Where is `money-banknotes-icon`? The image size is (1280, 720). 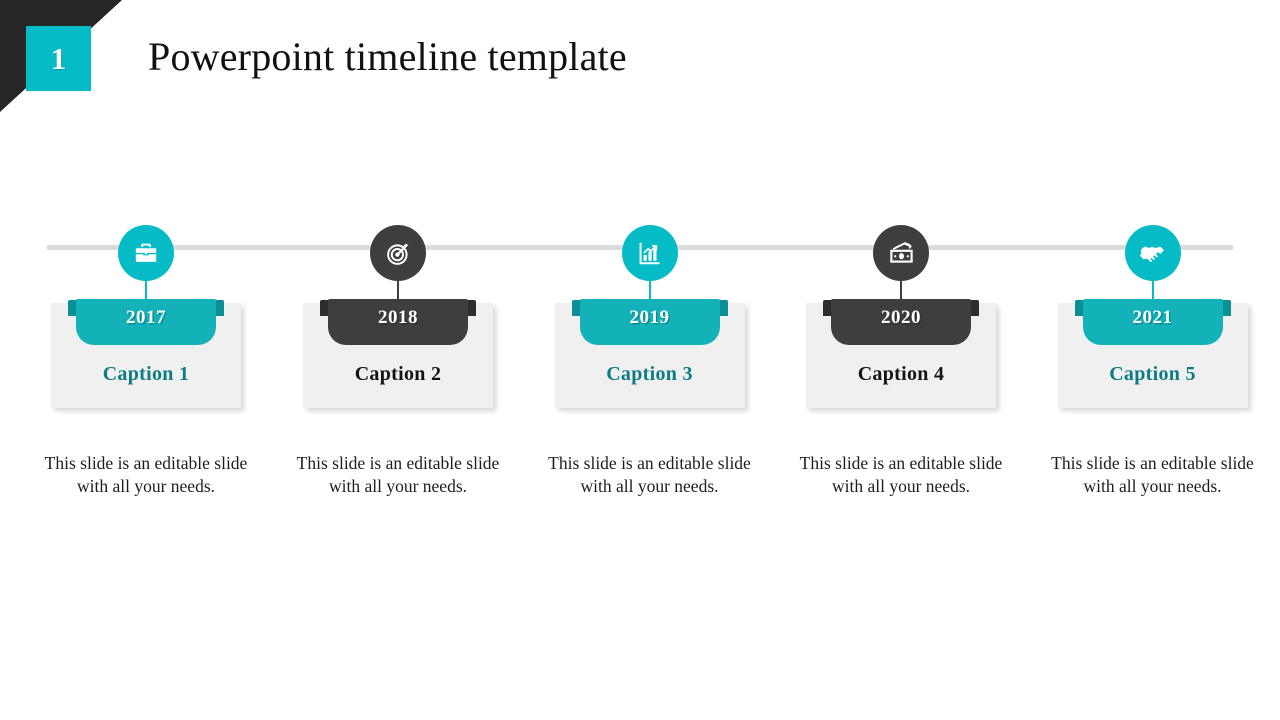
money-banknotes-icon is located at coordinates (901, 253).